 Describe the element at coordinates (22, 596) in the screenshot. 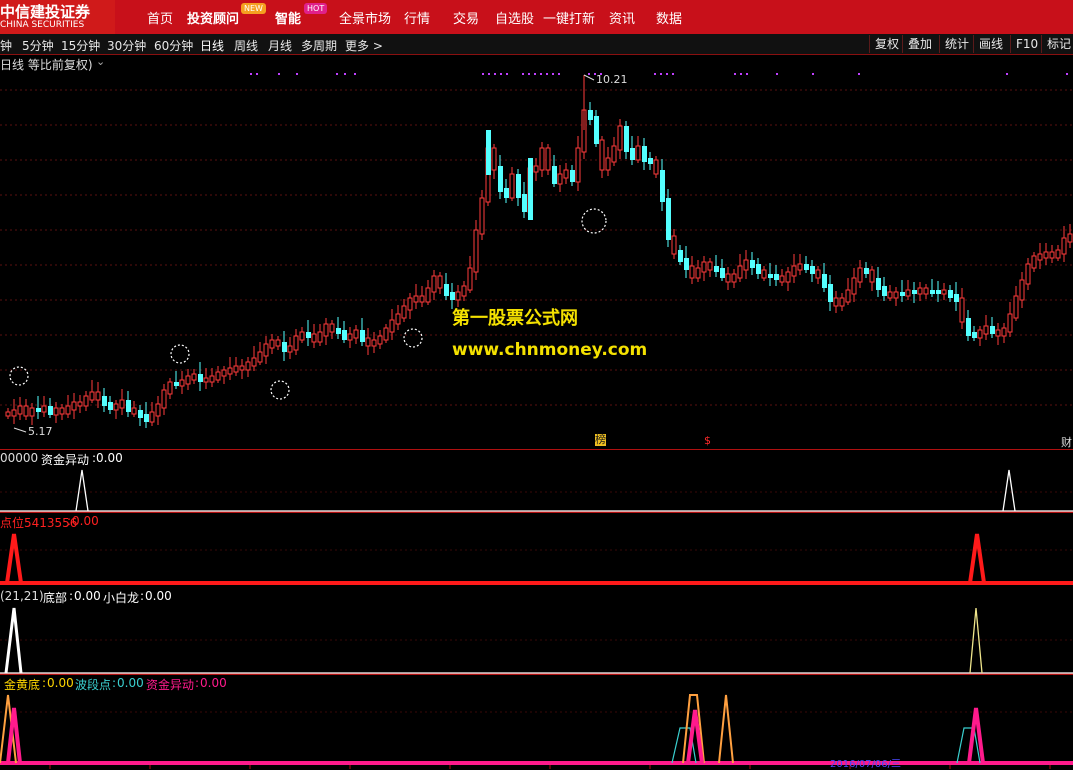

I see `ind3-prefix: (21,21)` at that location.